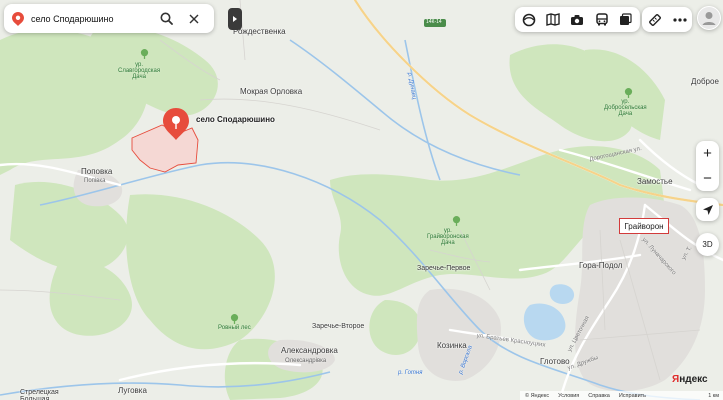 This screenshot has width=723, height=400. What do you see at coordinates (632, 396) in the screenshot?
I see `report-error-link: Исправить` at bounding box center [632, 396].